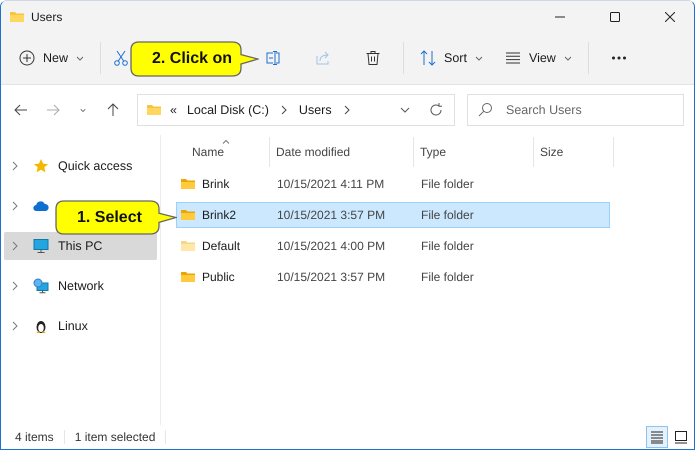 The image size is (695, 450). Describe the element at coordinates (331, 246) in the screenshot. I see `date-cell-text: 10/15/2021 4:00 PM` at that location.